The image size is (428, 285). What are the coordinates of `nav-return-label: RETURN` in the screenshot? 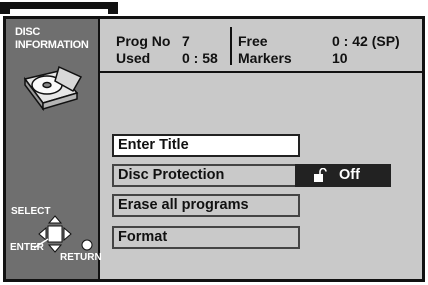 It's located at (81, 257).